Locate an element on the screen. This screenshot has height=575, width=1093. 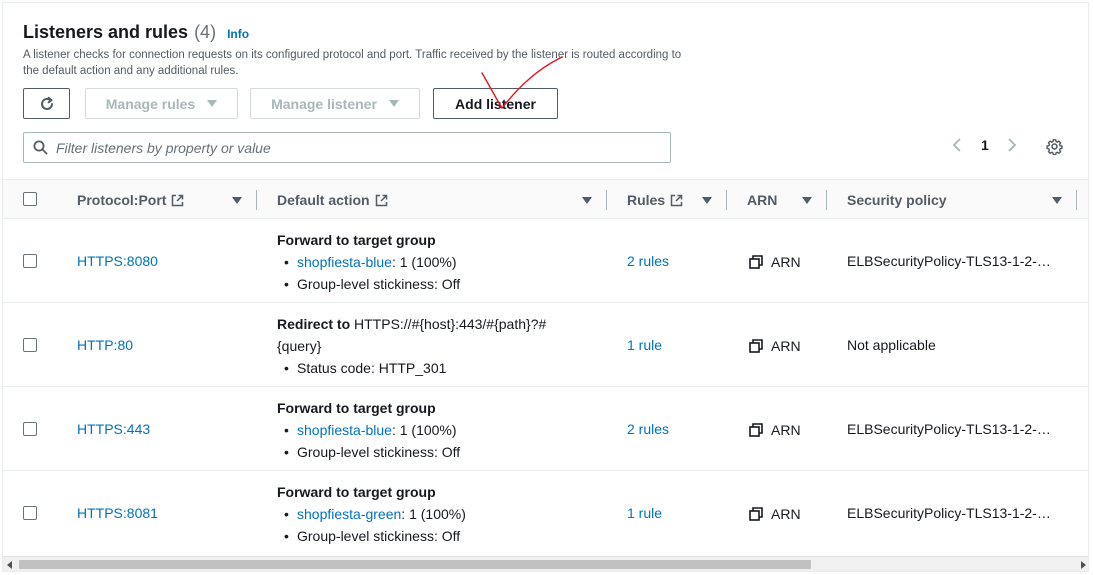
listener-count: (4) is located at coordinates (205, 32).